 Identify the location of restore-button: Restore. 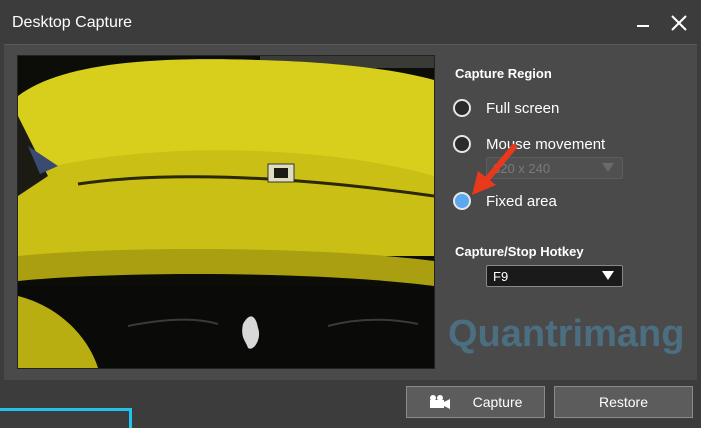
(623, 402).